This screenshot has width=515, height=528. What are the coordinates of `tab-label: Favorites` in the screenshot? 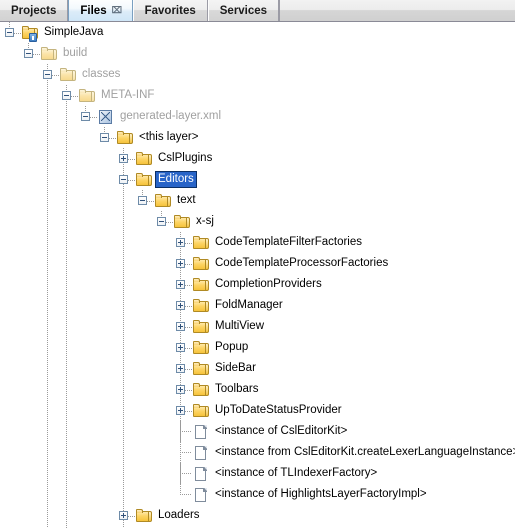 It's located at (170, 10).